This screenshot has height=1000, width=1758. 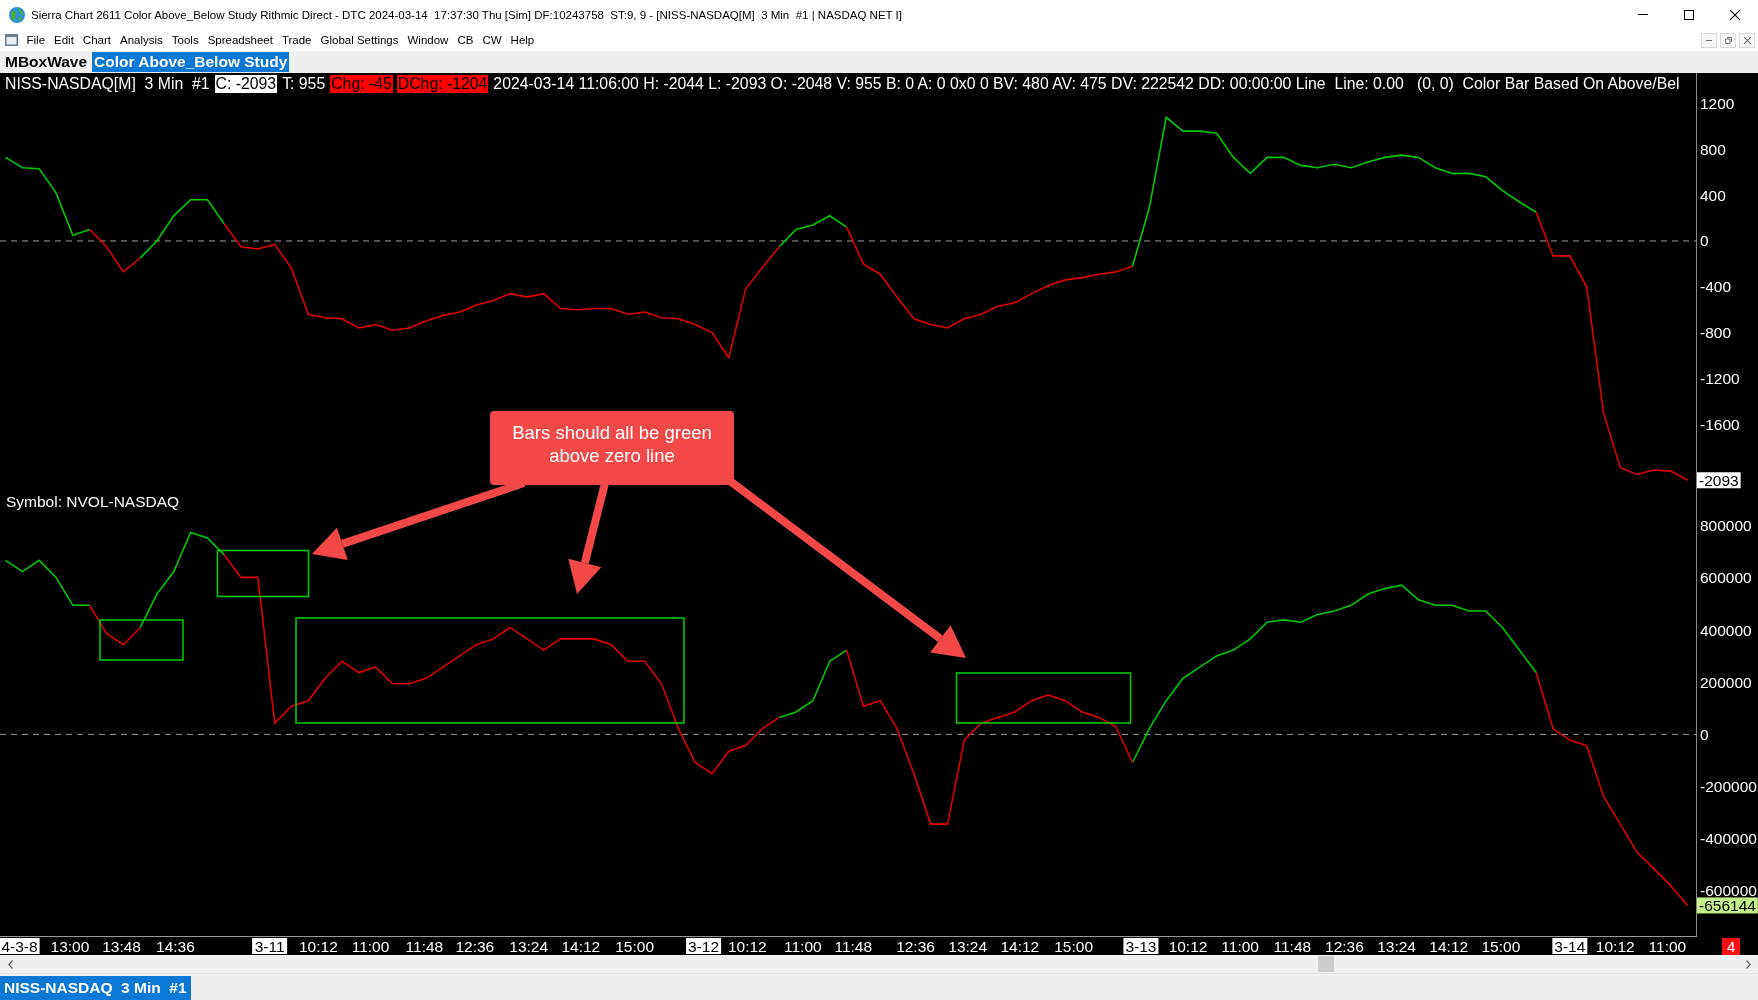 What do you see at coordinates (11, 40) in the screenshot?
I see `chart-window-icon` at bounding box center [11, 40].